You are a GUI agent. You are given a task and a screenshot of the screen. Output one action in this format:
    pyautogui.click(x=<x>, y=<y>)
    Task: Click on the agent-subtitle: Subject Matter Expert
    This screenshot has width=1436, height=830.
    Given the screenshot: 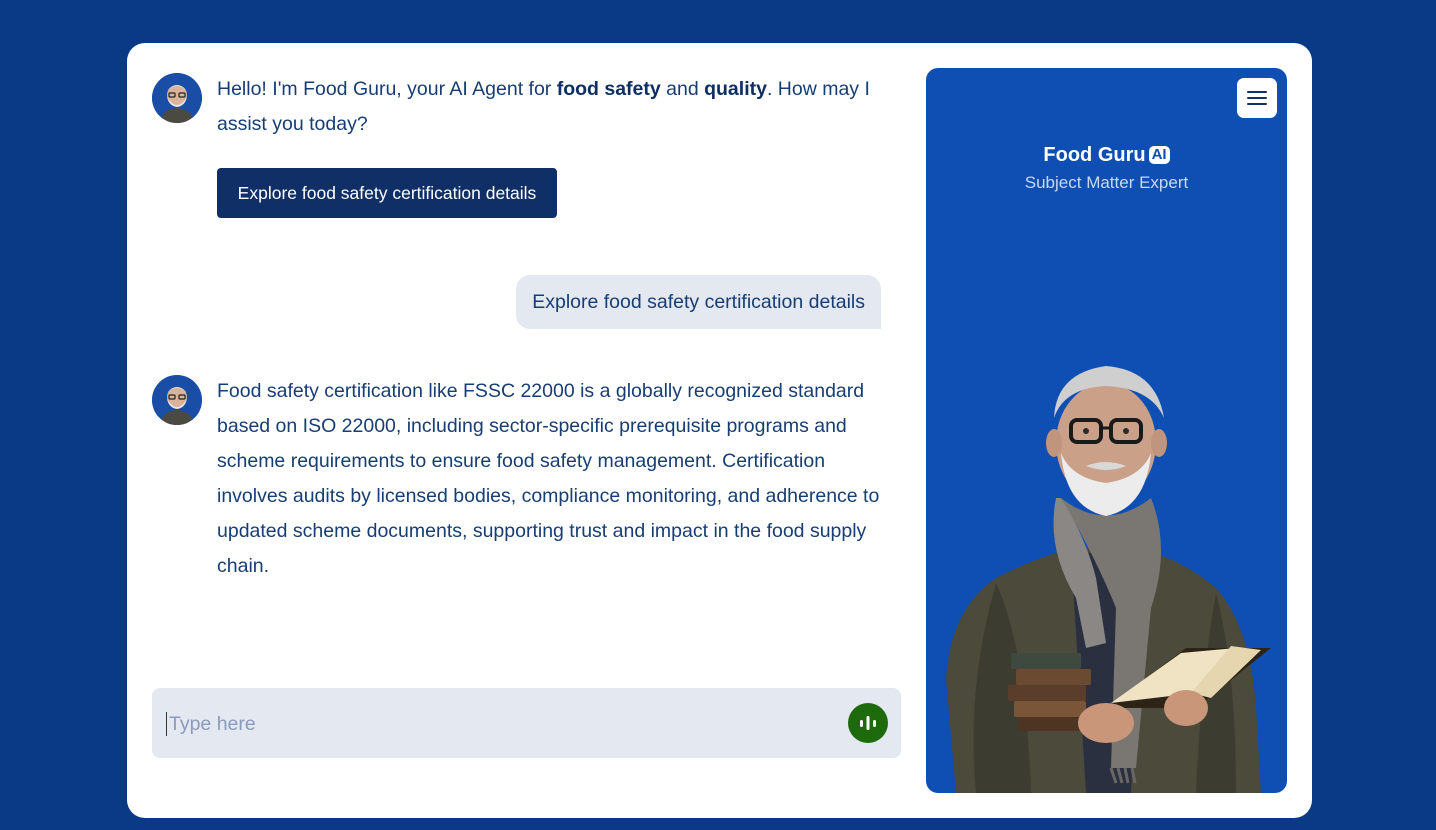 What is the action you would take?
    pyautogui.click(x=1106, y=182)
    